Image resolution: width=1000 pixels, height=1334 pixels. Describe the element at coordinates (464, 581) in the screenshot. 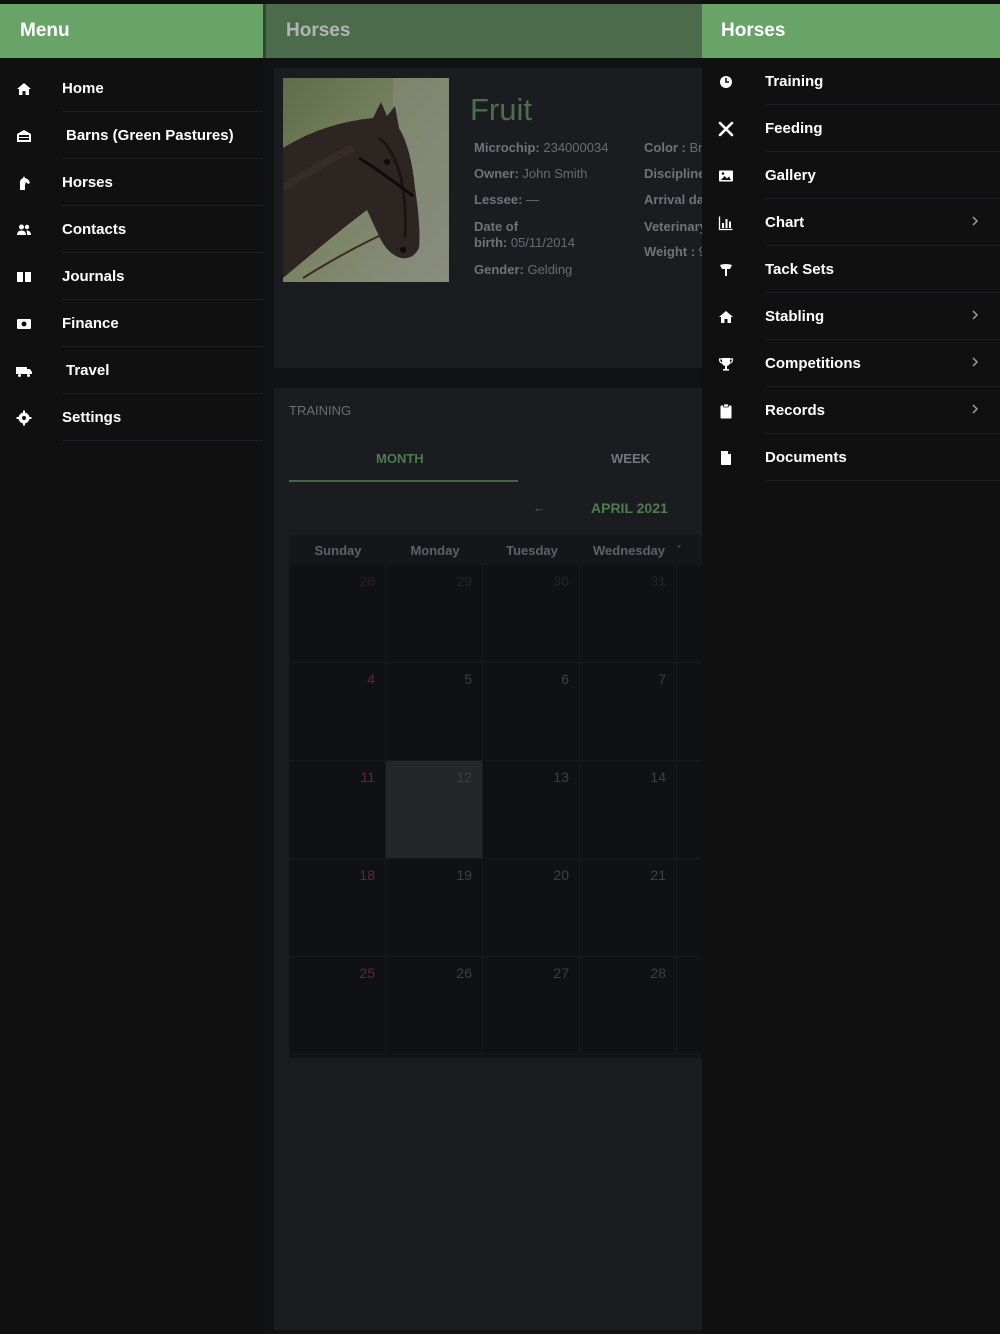

I see `day-number: 29` at that location.